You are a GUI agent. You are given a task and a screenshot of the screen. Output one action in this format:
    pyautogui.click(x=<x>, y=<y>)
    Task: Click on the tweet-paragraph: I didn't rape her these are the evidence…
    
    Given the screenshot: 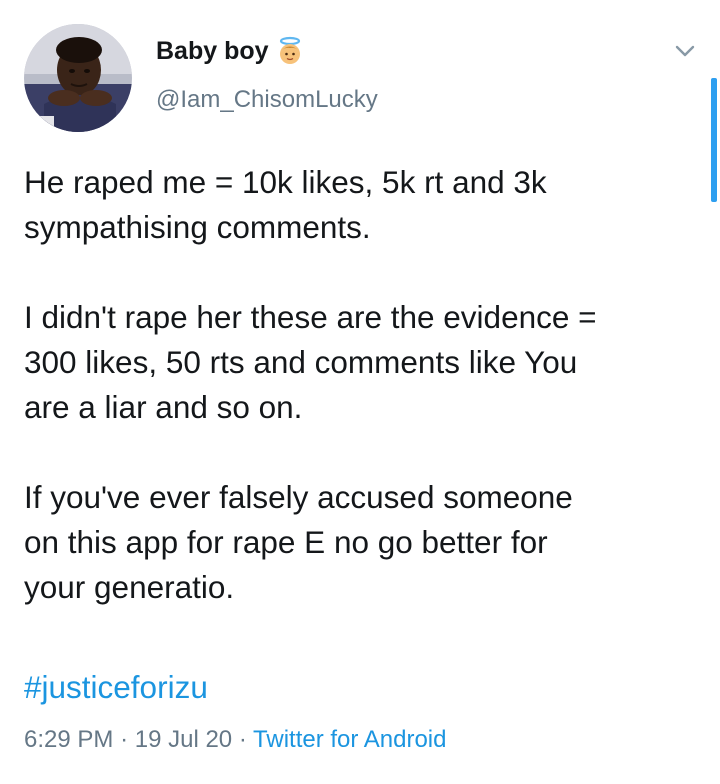 What is the action you would take?
    pyautogui.click(x=310, y=362)
    